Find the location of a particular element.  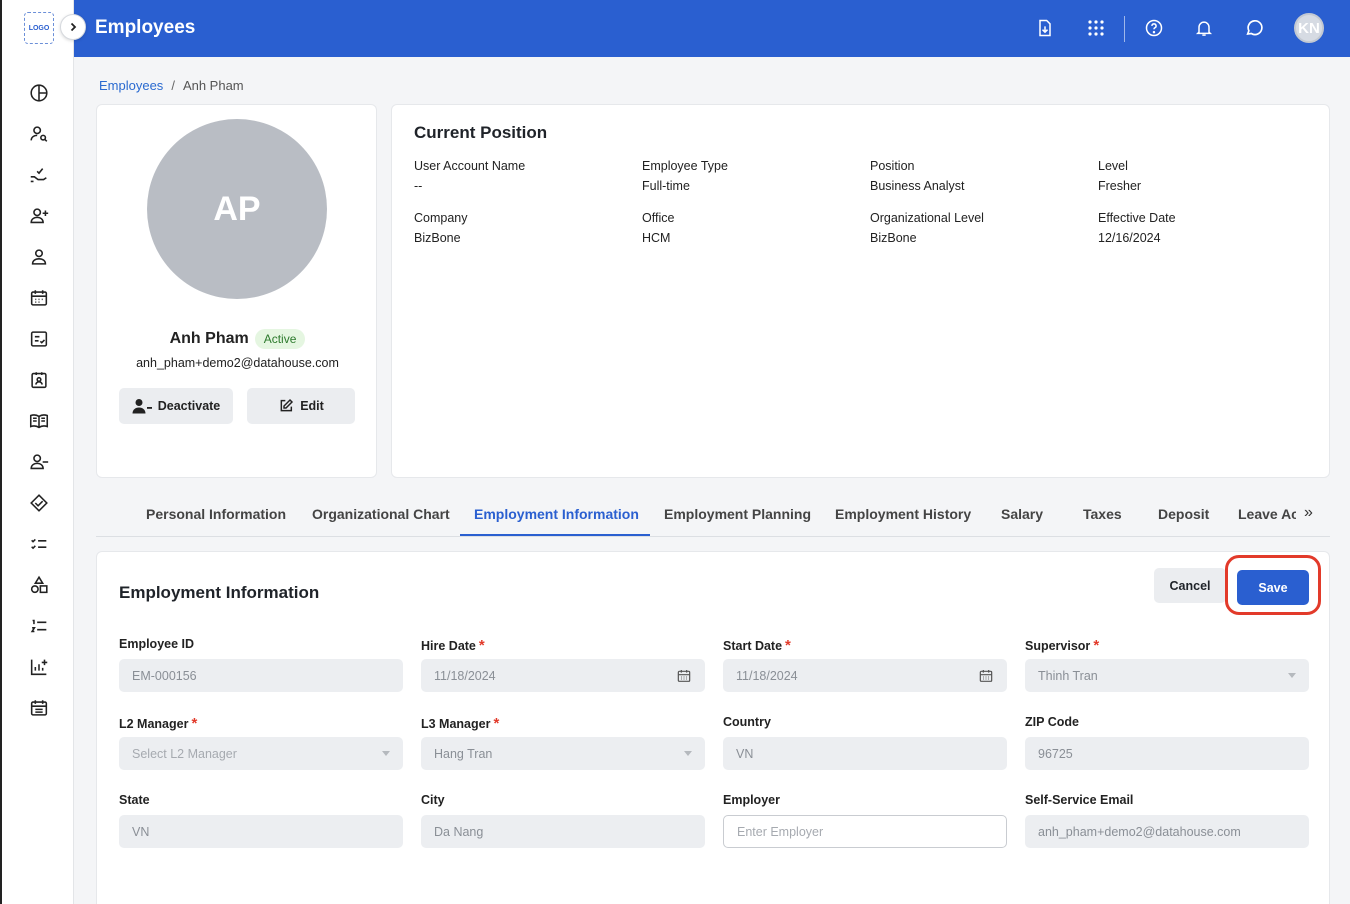

calendar-list-icon is located at coordinates (39, 707).